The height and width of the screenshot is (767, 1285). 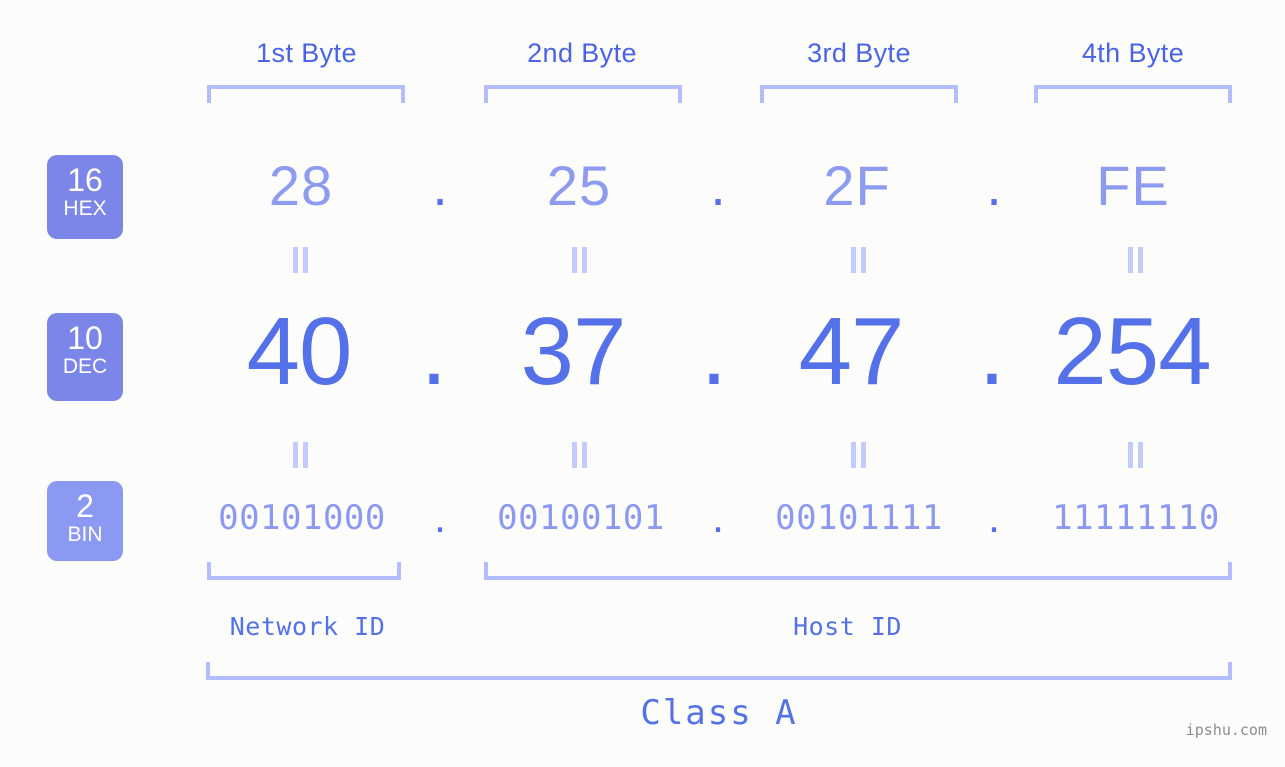 I want to click on base-badge-dec: 10 DEC, so click(x=85, y=357).